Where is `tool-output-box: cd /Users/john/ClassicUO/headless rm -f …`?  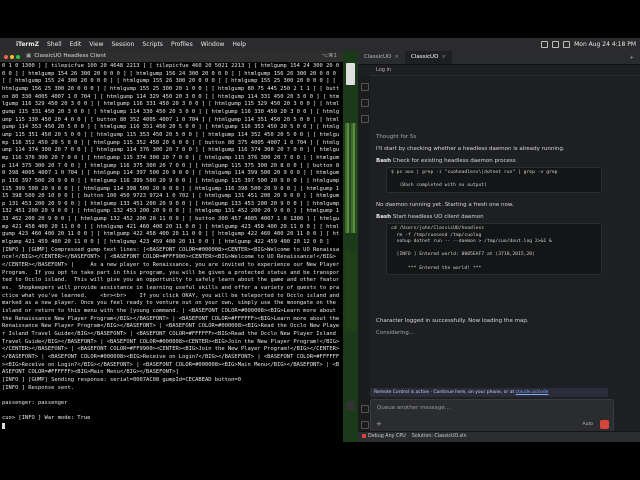 tool-output-box: cd /Users/john/ClassicUO/headless rm -f … is located at coordinates (494, 249).